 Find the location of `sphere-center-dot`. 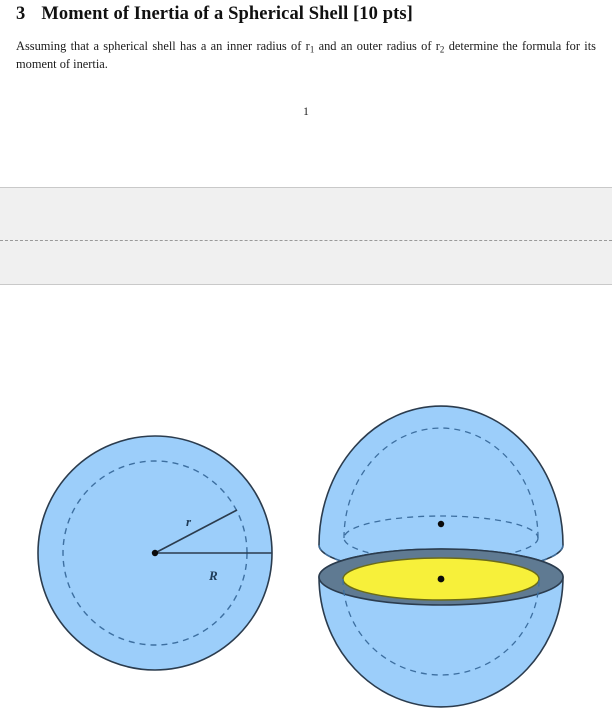

sphere-center-dot is located at coordinates (155, 553).